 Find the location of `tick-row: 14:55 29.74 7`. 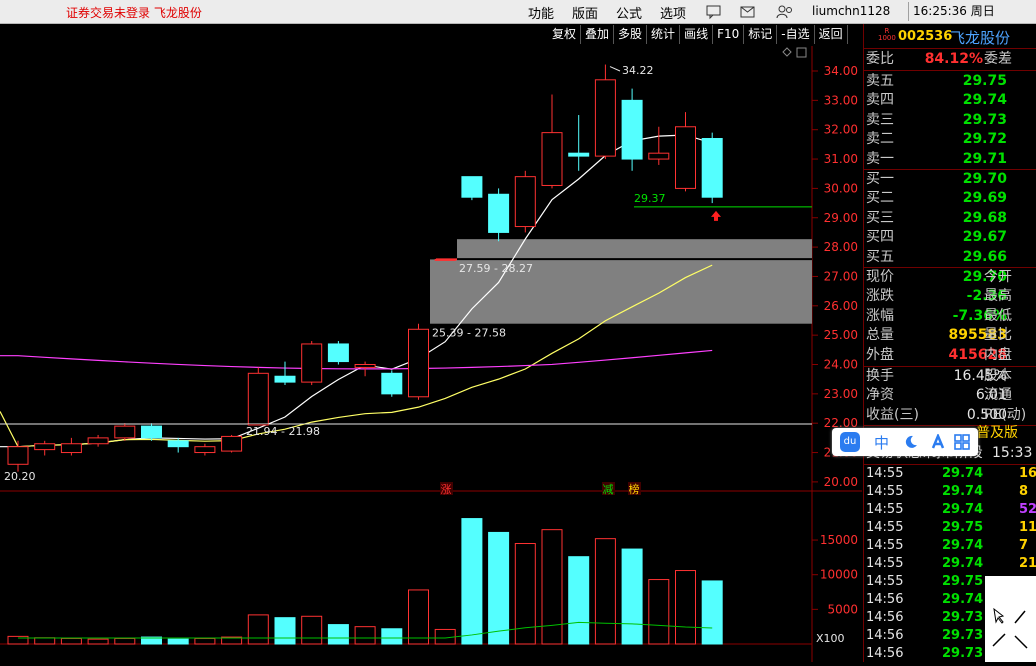

tick-row: 14:55 29.74 7 is located at coordinates (950, 546).